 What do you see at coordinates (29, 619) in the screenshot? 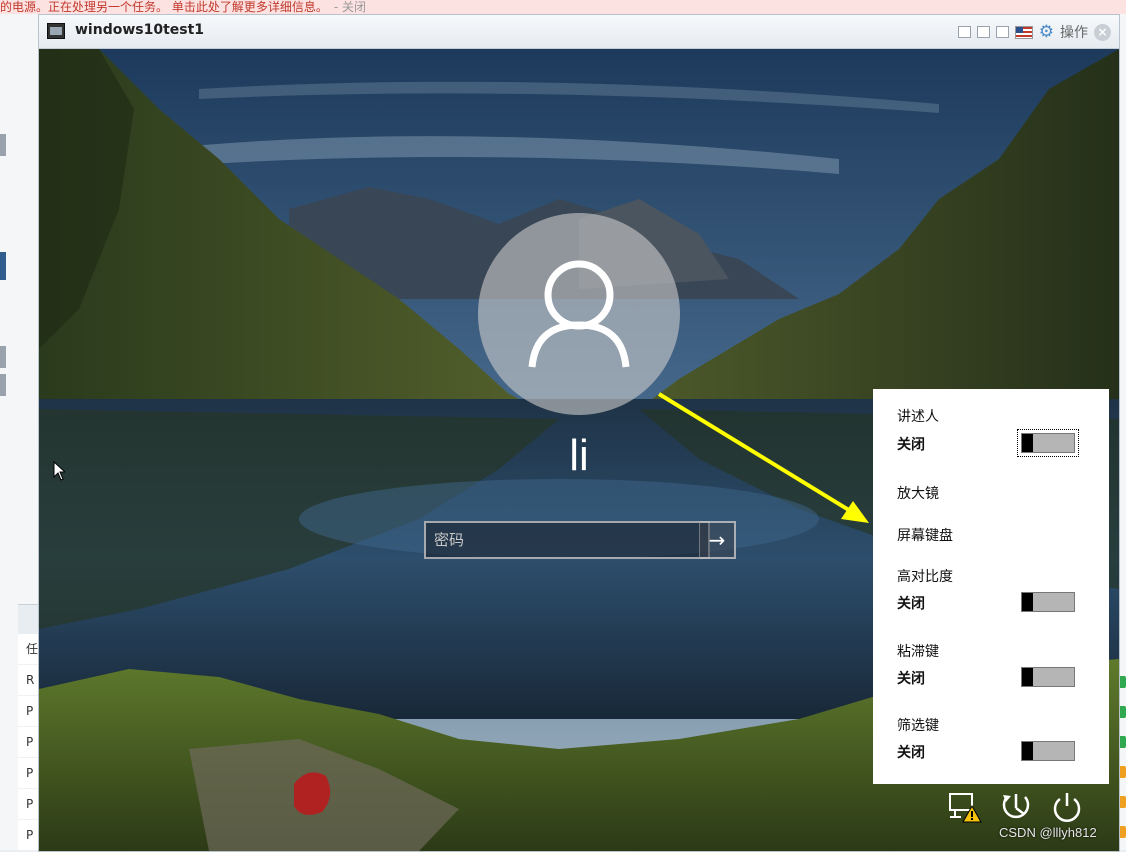
I see `host-tasks-header` at bounding box center [29, 619].